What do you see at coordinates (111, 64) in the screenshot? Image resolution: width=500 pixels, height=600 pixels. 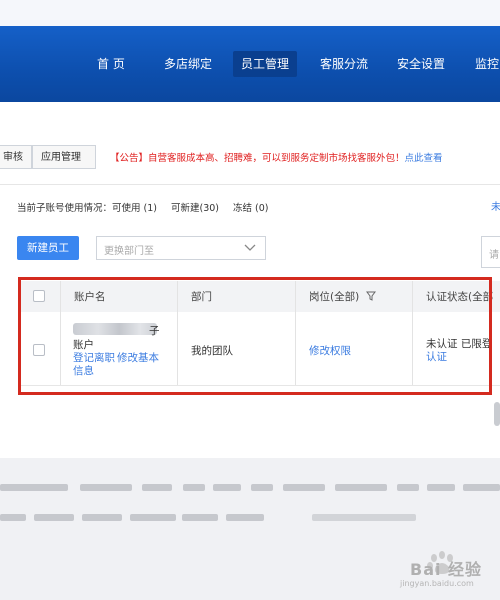 I see `nav-home: 首 页` at bounding box center [111, 64].